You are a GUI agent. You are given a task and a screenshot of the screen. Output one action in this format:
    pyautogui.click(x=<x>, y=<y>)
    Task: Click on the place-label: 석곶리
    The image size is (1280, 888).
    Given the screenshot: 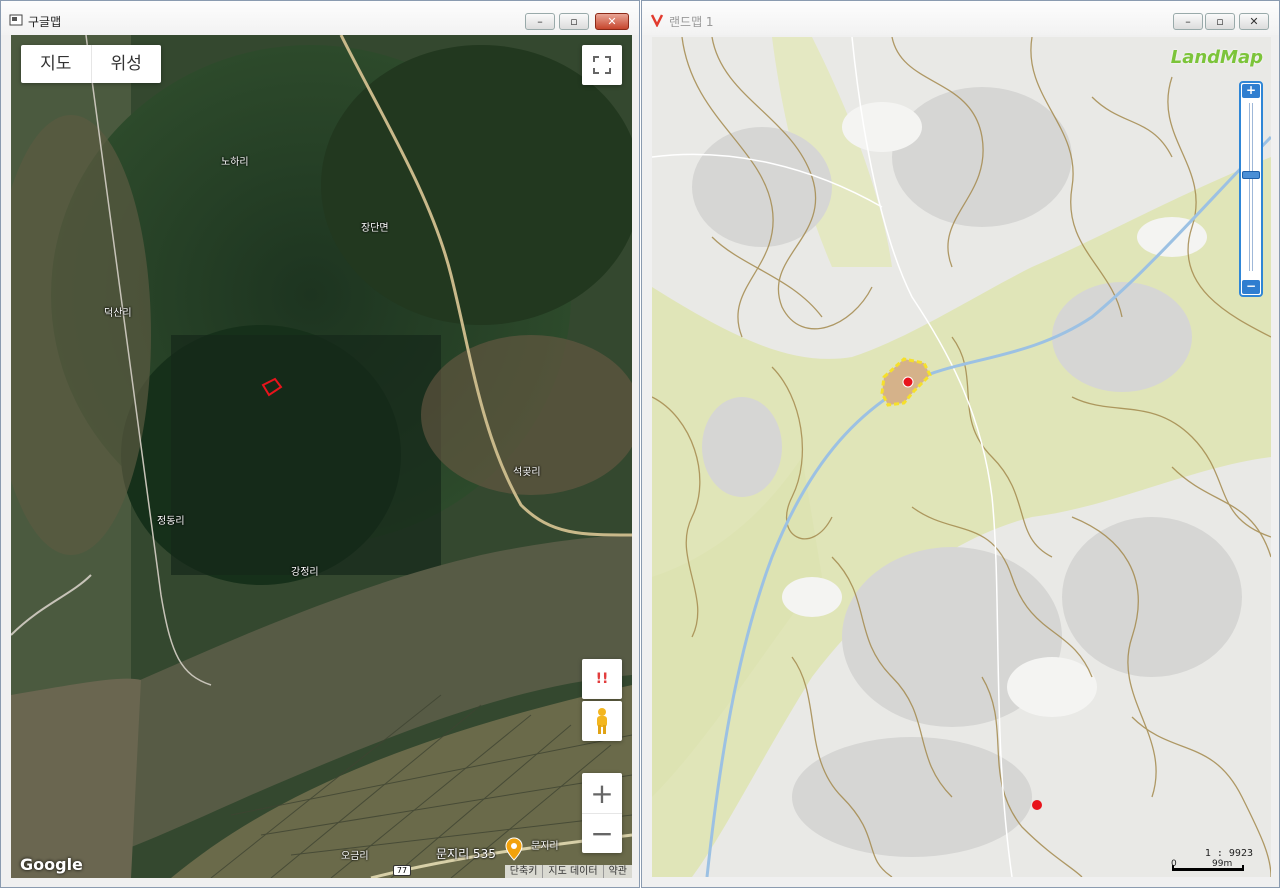 What is the action you would take?
    pyautogui.click(x=527, y=472)
    